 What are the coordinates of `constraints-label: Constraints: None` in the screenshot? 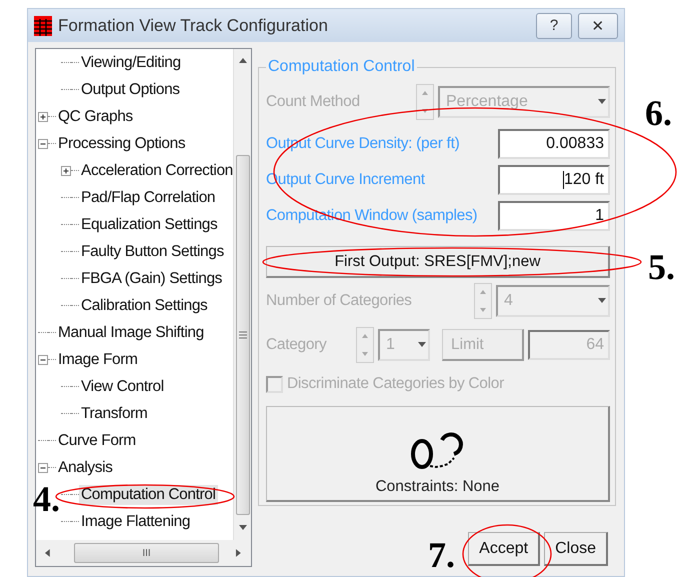 It's located at (437, 487).